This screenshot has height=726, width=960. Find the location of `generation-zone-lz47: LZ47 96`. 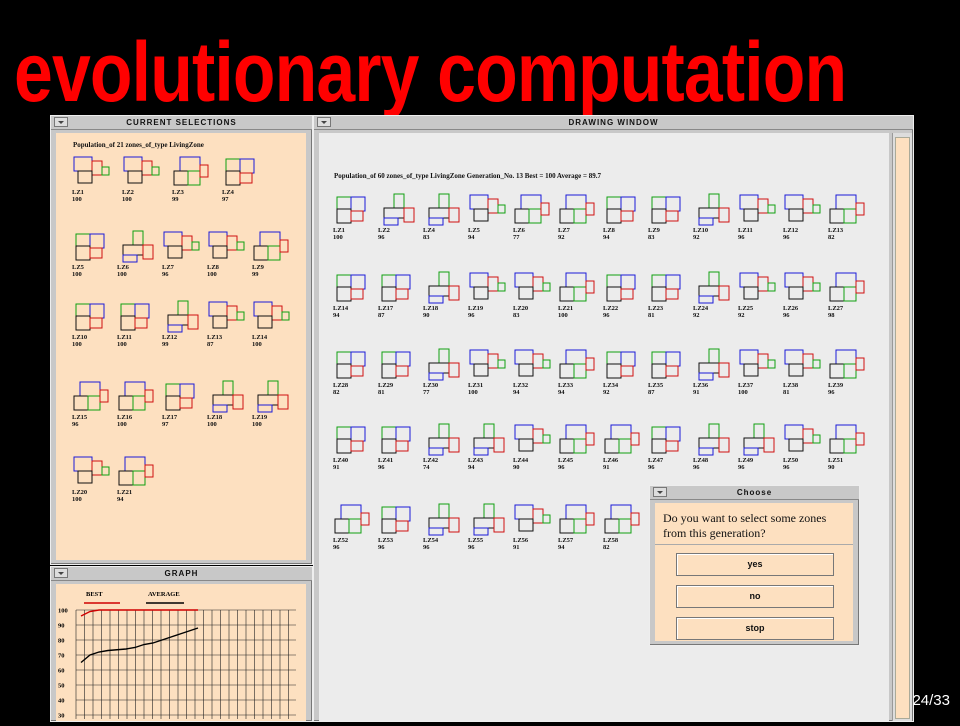

generation-zone-lz47: LZ47 96 is located at coordinates (668, 447).